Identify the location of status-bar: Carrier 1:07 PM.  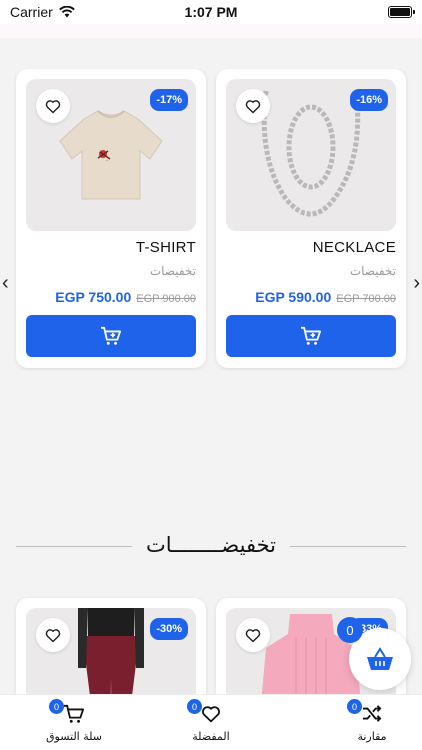
(211, 12).